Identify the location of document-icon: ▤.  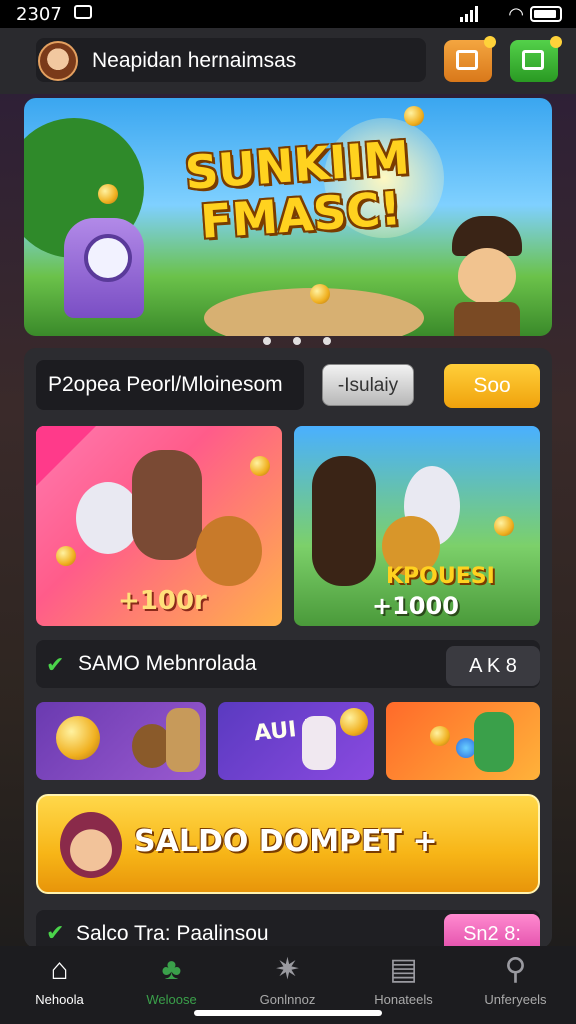
(403, 969).